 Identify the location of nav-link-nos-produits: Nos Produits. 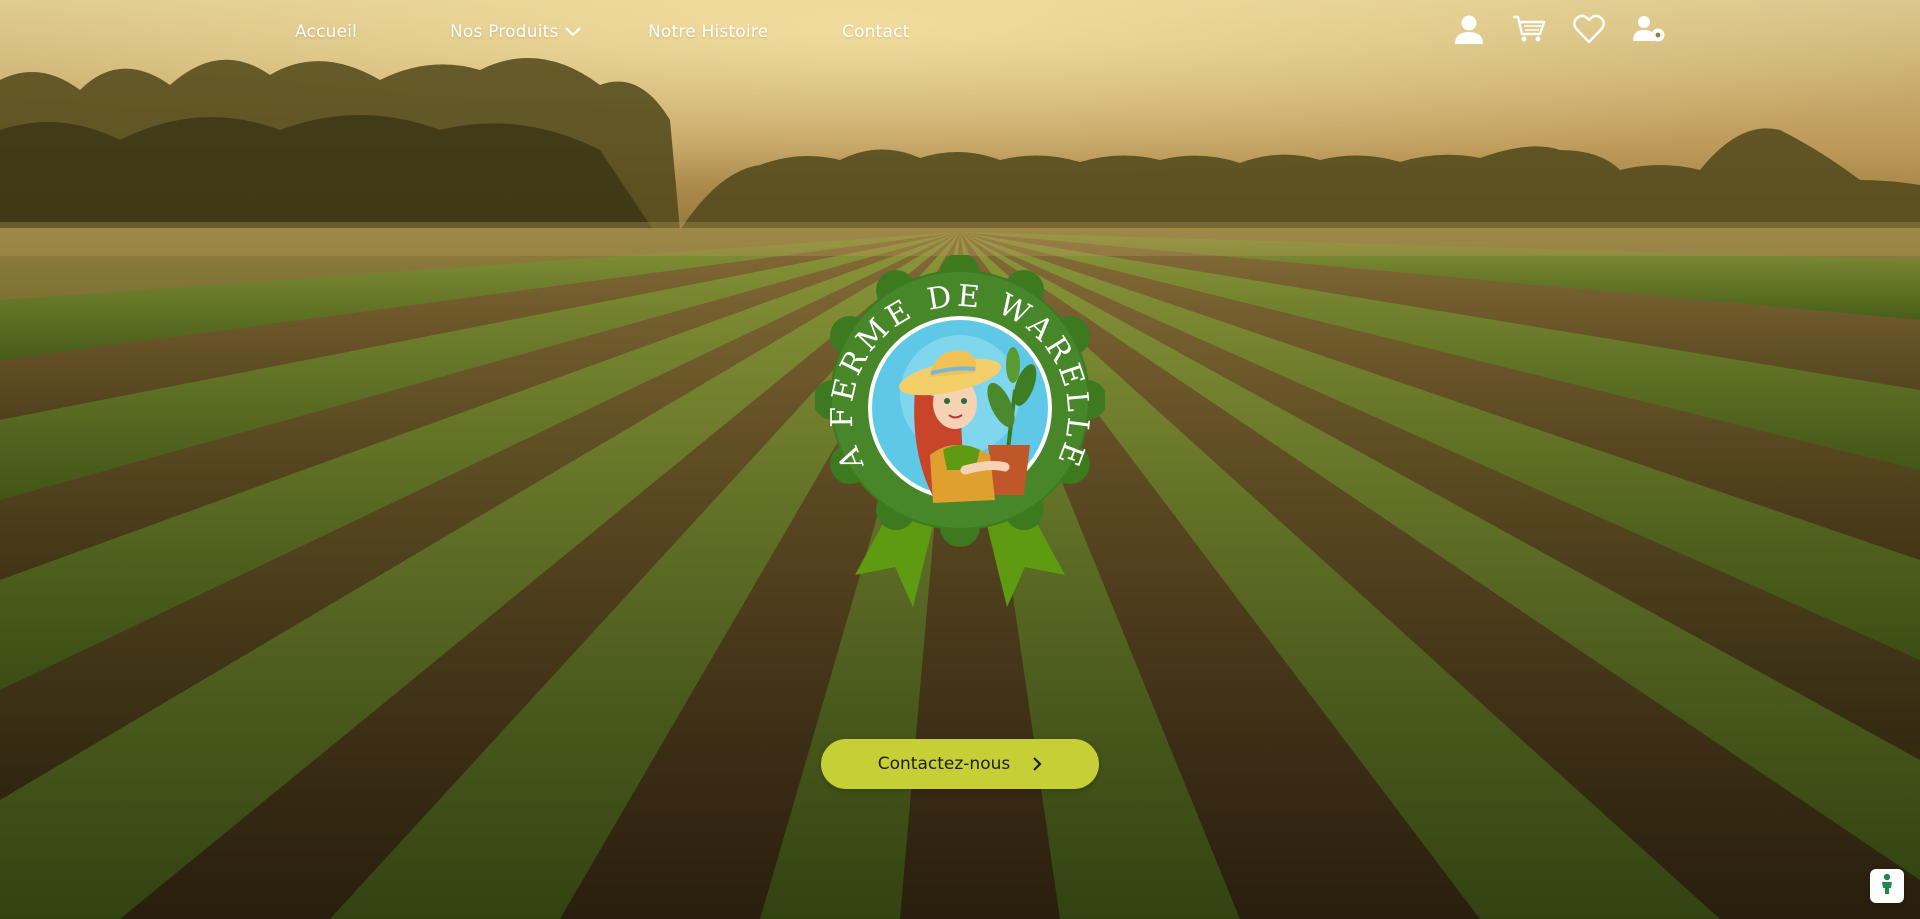
(515, 32).